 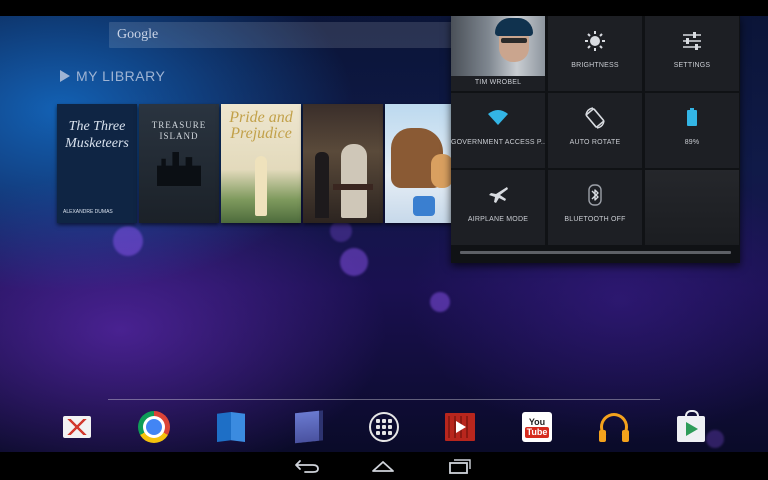 I want to click on gmail-icon, so click(x=77, y=427).